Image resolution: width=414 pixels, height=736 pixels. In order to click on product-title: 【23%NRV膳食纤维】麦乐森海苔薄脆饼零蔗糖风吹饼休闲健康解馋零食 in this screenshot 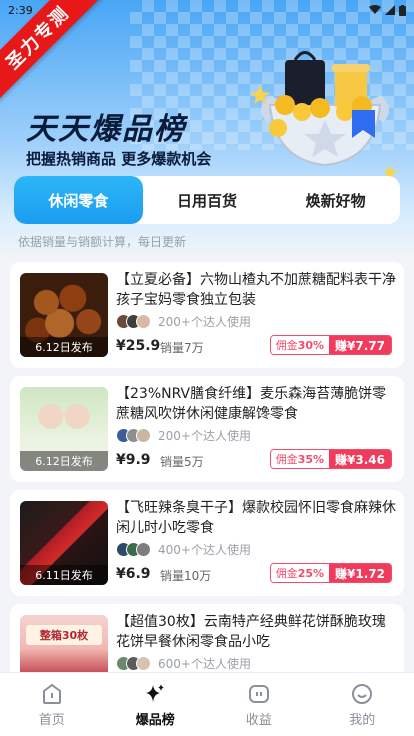, I will do `click(251, 404)`.